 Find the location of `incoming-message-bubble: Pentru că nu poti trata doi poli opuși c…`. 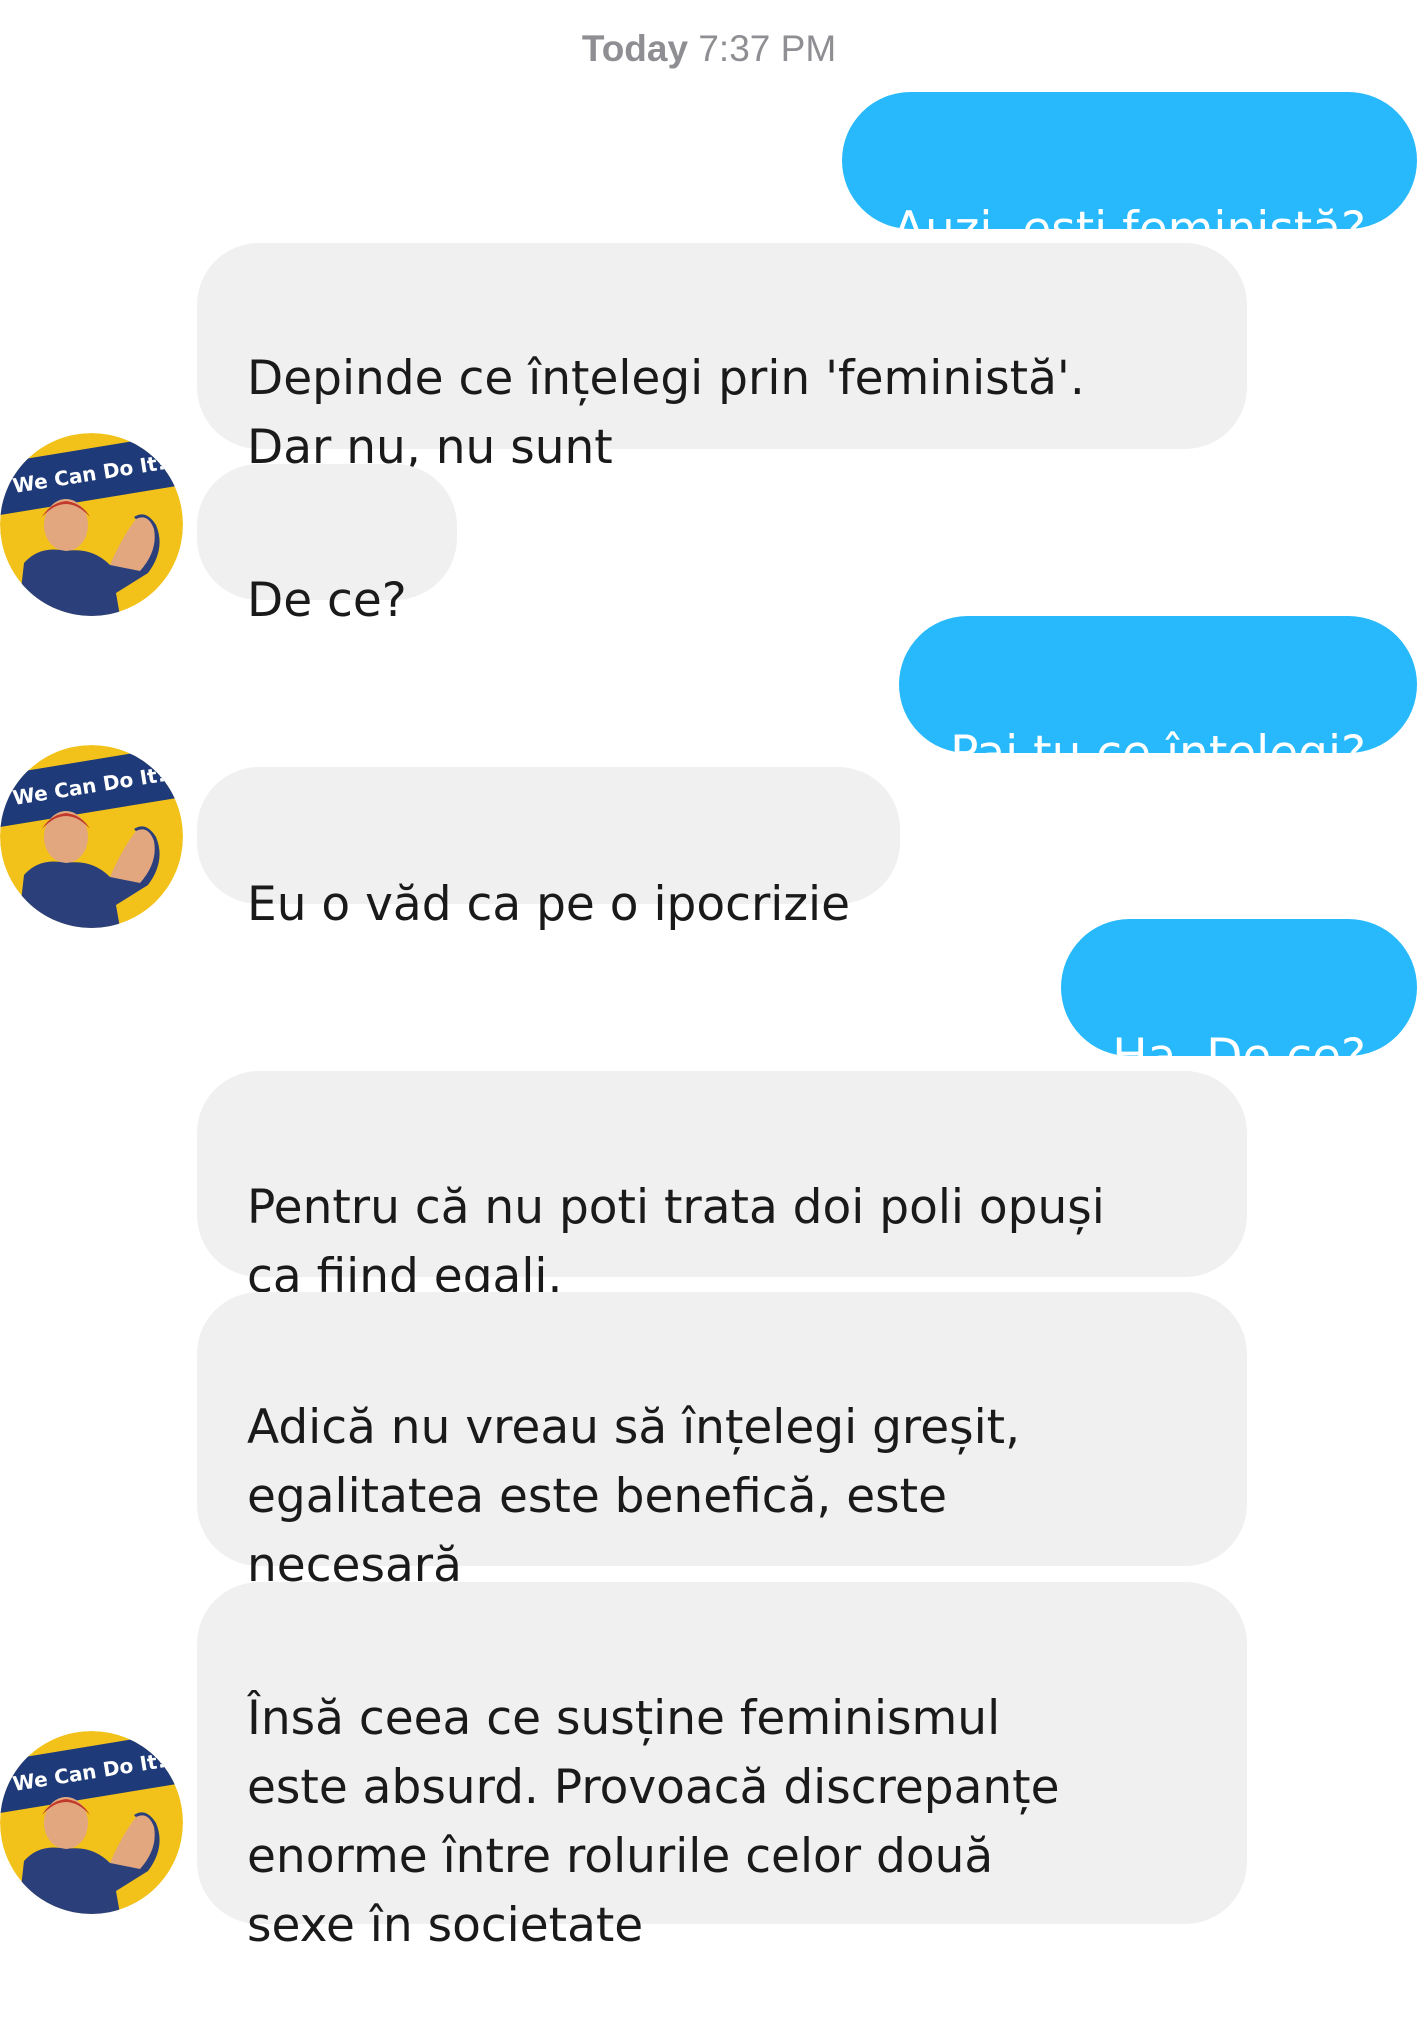

incoming-message-bubble: Pentru că nu poti trata doi poli opuși c… is located at coordinates (722, 1187).